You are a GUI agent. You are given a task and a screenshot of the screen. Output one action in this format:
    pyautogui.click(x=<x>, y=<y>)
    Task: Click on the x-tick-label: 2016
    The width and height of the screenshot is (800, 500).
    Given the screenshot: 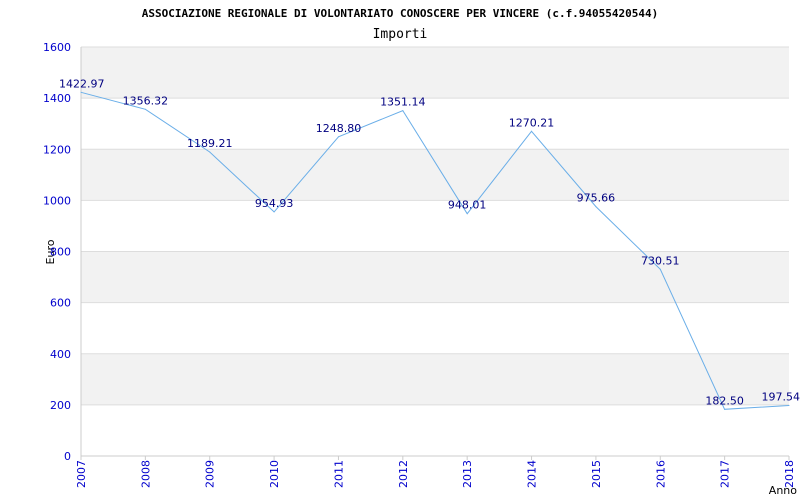 What is the action you would take?
    pyautogui.click(x=660, y=474)
    